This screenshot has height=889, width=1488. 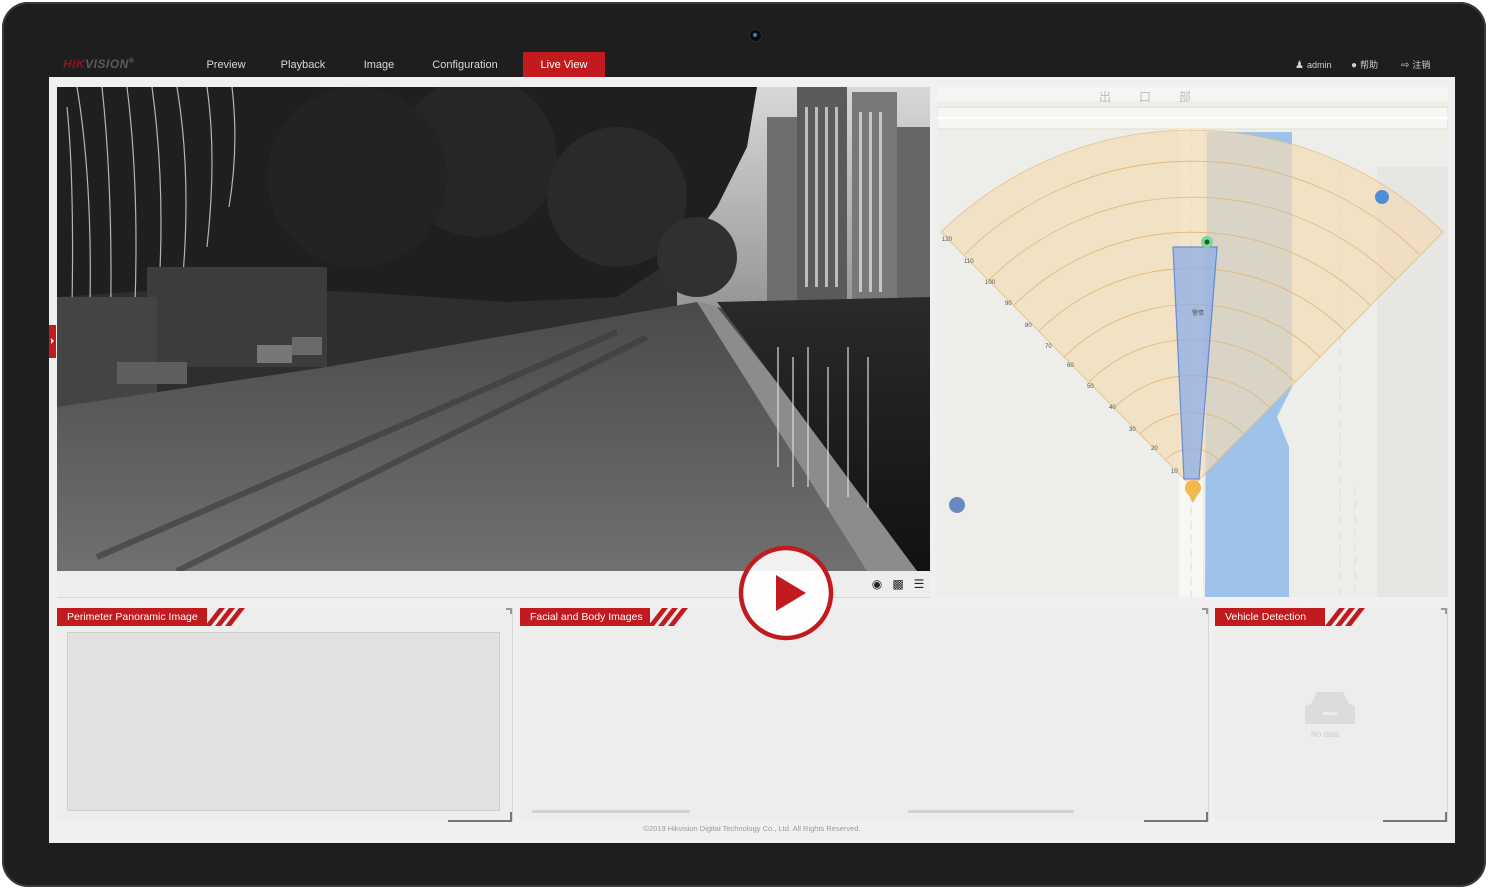 I want to click on tab-configuration: Configuration, so click(x=465, y=64).